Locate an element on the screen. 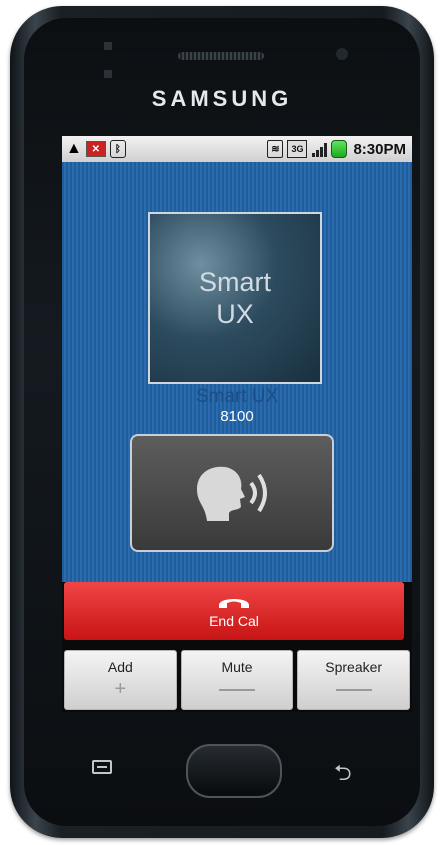  add-call-button: Add + is located at coordinates (120, 680).